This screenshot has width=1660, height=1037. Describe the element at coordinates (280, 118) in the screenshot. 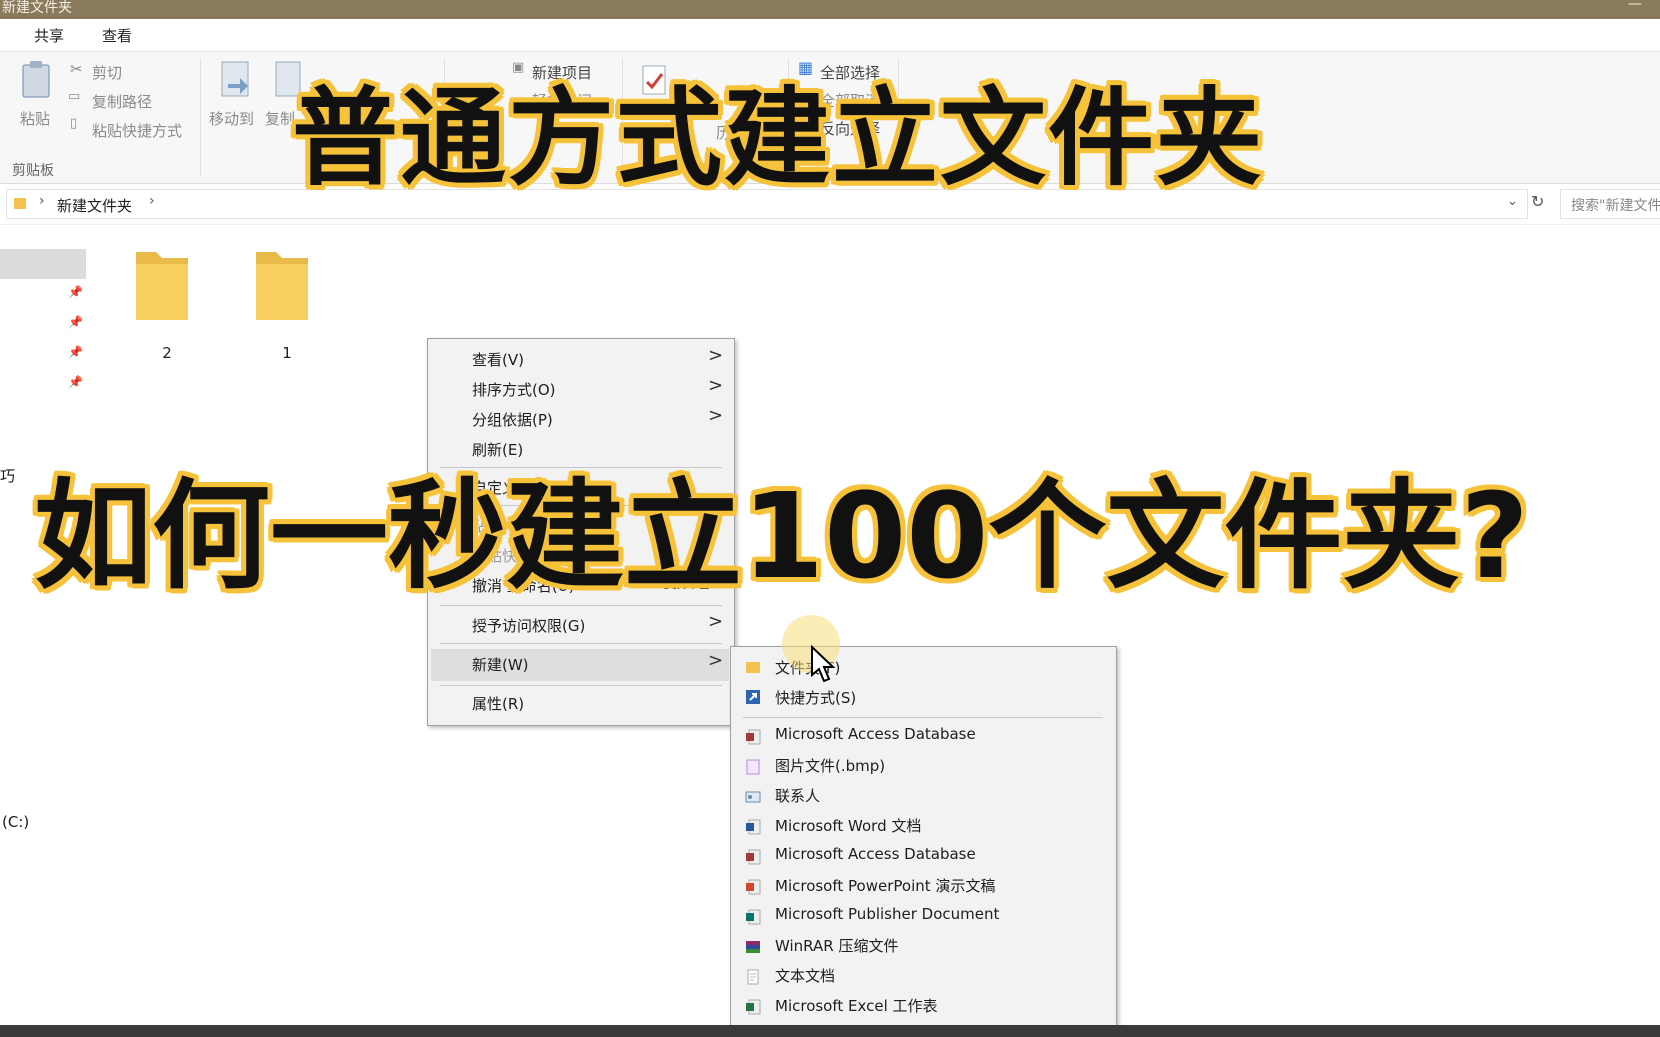

I see `copy-to-button: 复制` at that location.